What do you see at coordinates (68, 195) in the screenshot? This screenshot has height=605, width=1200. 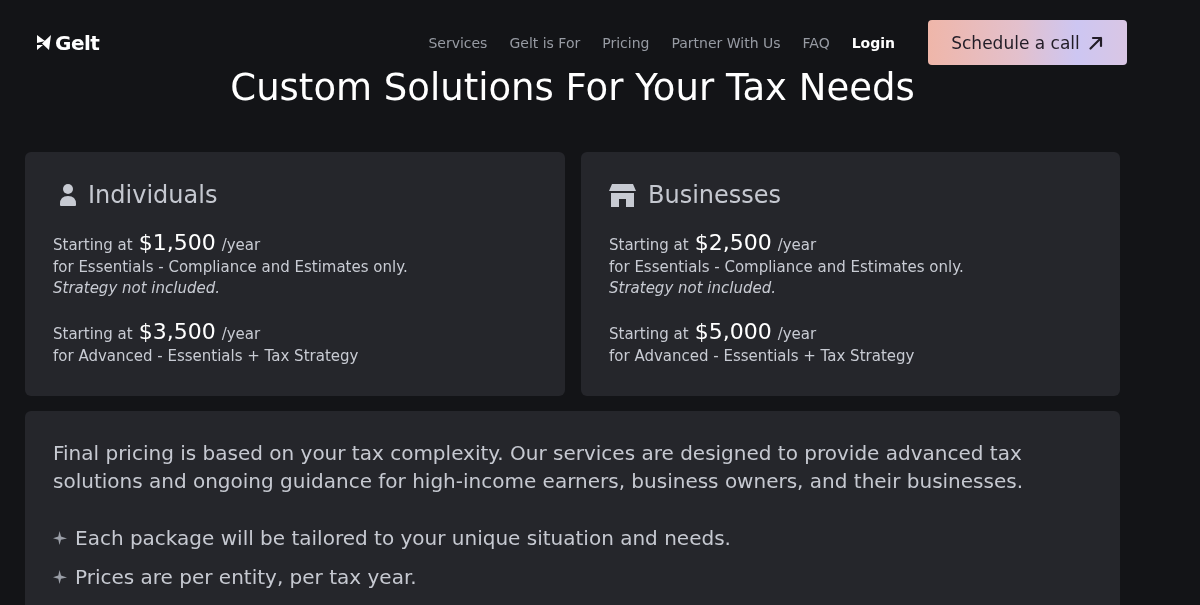 I see `person-icon` at bounding box center [68, 195].